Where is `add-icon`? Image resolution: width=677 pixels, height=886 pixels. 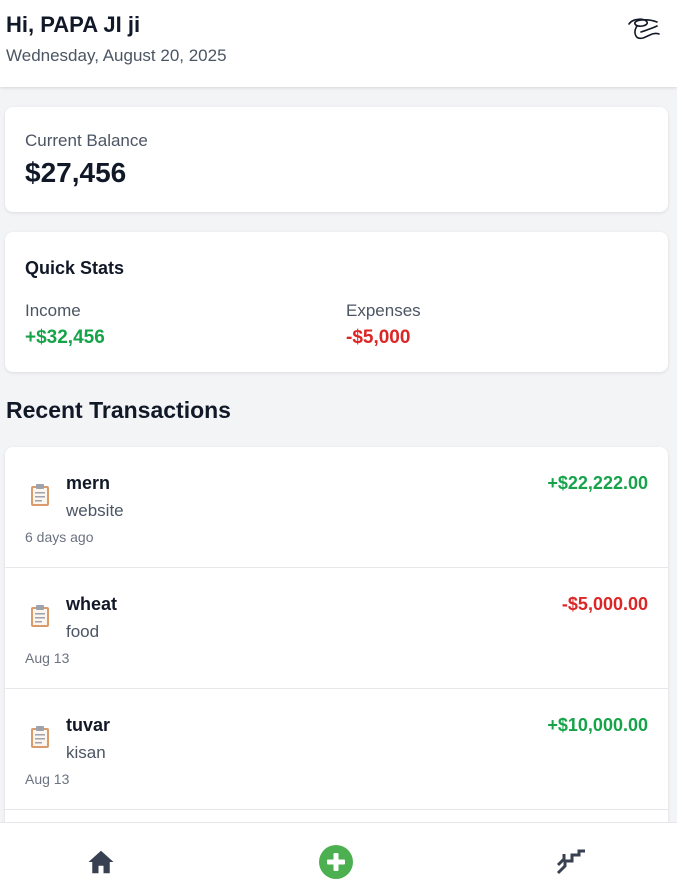
add-icon is located at coordinates (336, 862).